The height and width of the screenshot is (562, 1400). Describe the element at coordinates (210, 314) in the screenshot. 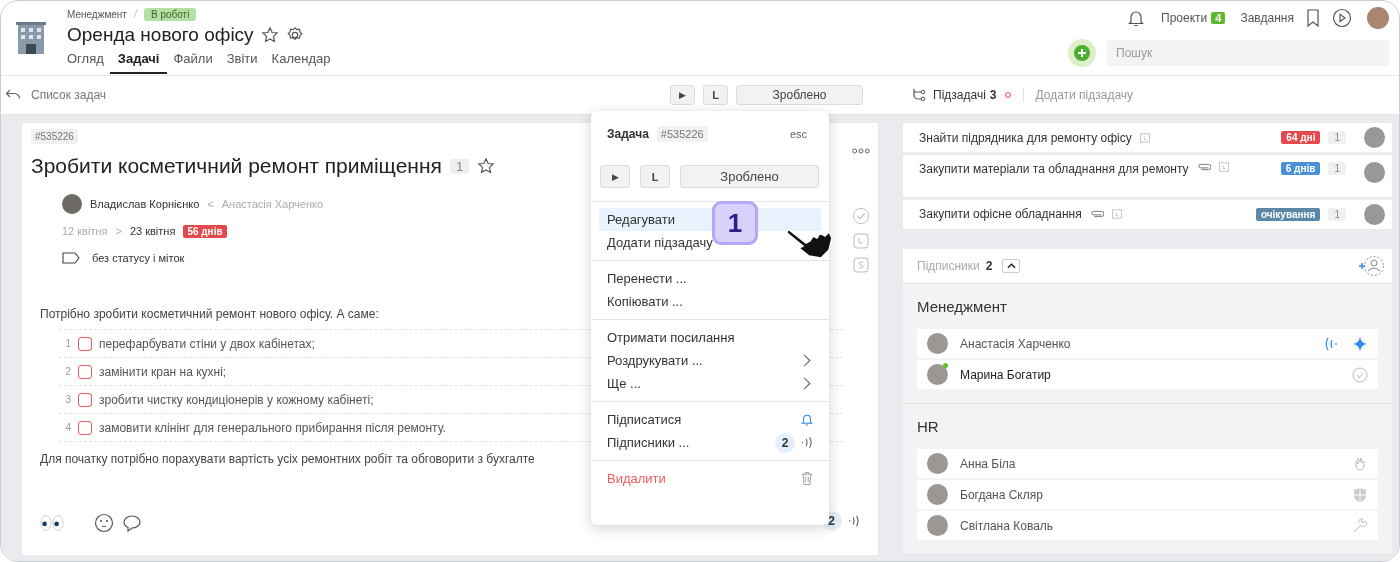

I see `description-text: Потрібно зробити косметичний ремонт нового офісу. А саме:` at that location.